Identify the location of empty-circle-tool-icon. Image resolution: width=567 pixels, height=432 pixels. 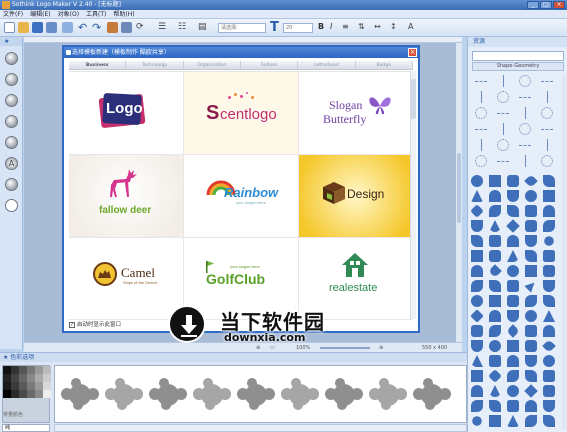
(11, 205).